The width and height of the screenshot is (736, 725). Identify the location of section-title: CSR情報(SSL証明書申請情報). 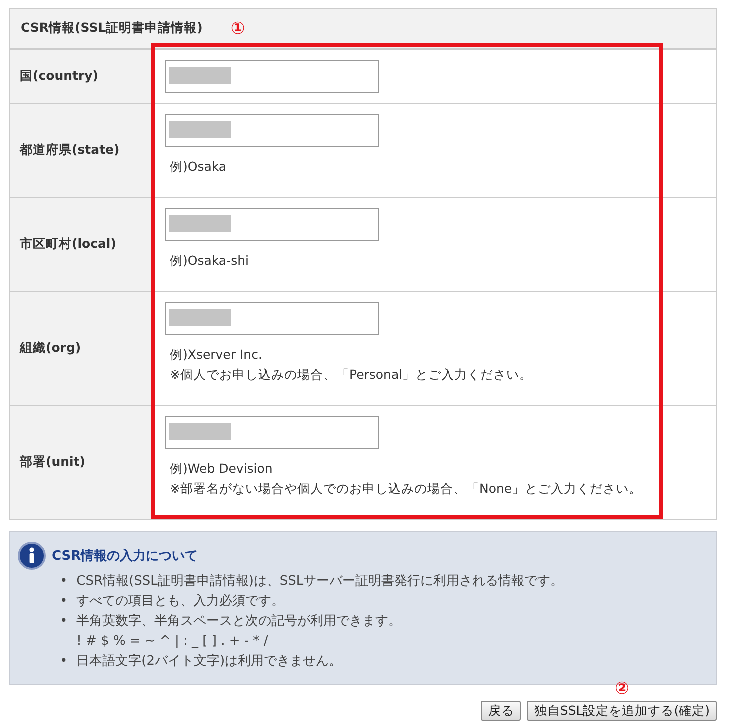
(112, 28).